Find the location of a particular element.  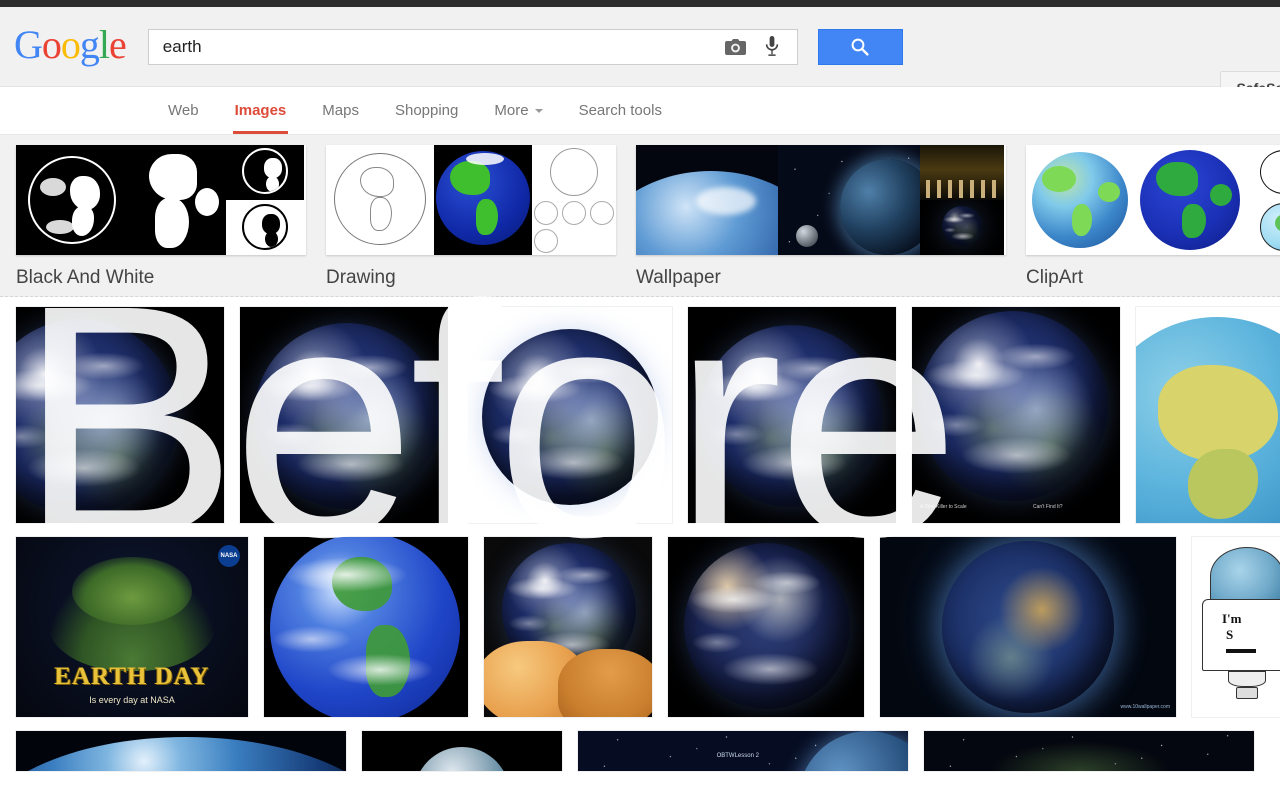

tab-search-tools-label: Search tools is located at coordinates (620, 110).